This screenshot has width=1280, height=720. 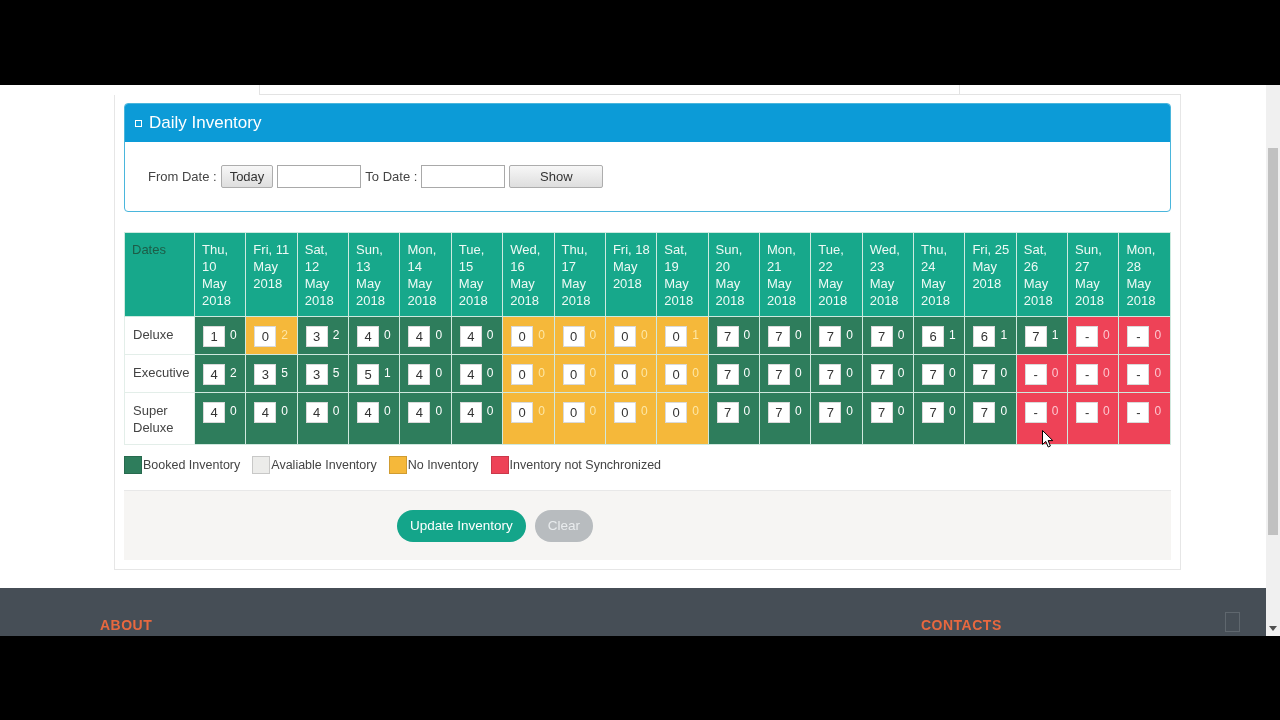 I want to click on to-date-input, so click(x=463, y=176).